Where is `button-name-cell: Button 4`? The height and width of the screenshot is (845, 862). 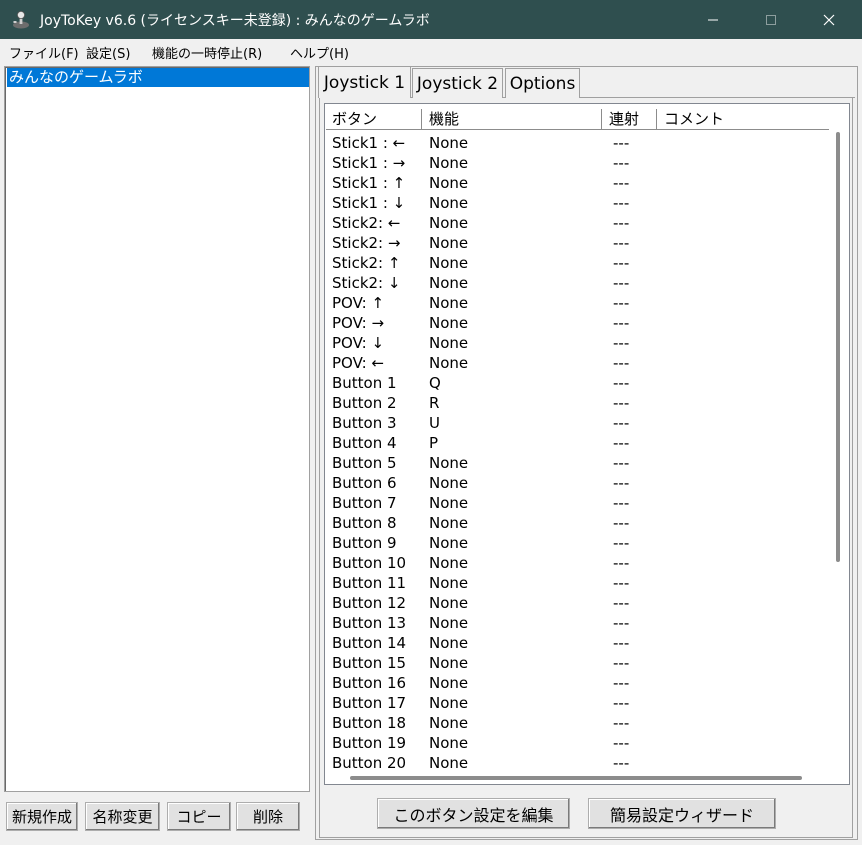 button-name-cell: Button 4 is located at coordinates (364, 443).